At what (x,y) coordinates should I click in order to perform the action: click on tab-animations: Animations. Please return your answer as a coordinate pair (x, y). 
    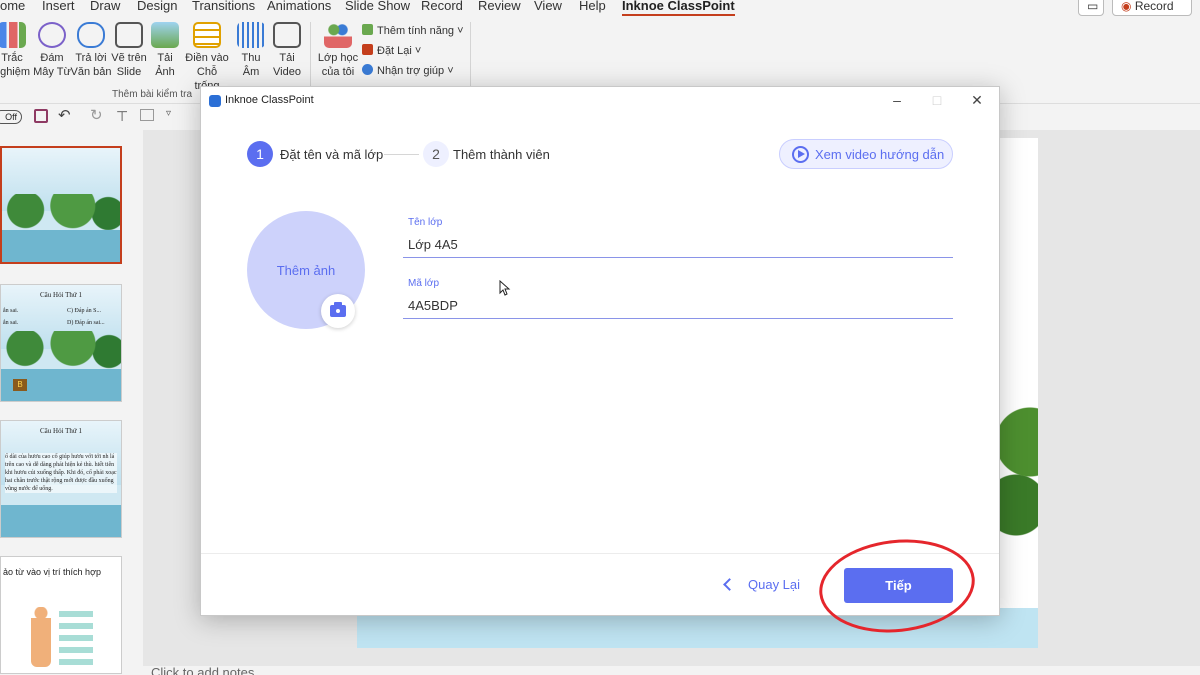
    Looking at the image, I should click on (299, 6).